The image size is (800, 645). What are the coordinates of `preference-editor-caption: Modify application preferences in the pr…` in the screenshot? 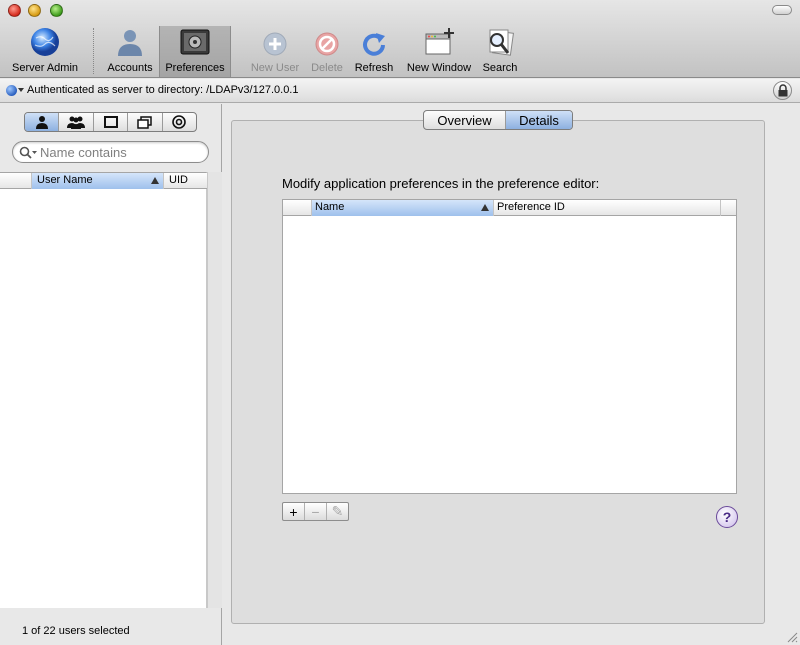 It's located at (441, 183).